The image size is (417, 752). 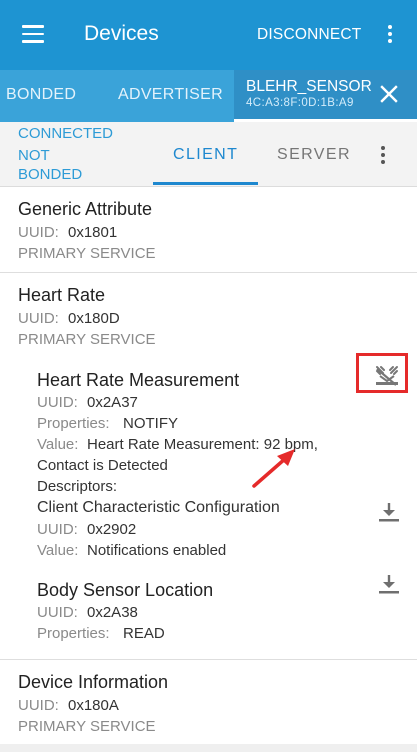 What do you see at coordinates (112, 529) in the screenshot?
I see `descriptor-uuid: 0x2902` at bounding box center [112, 529].